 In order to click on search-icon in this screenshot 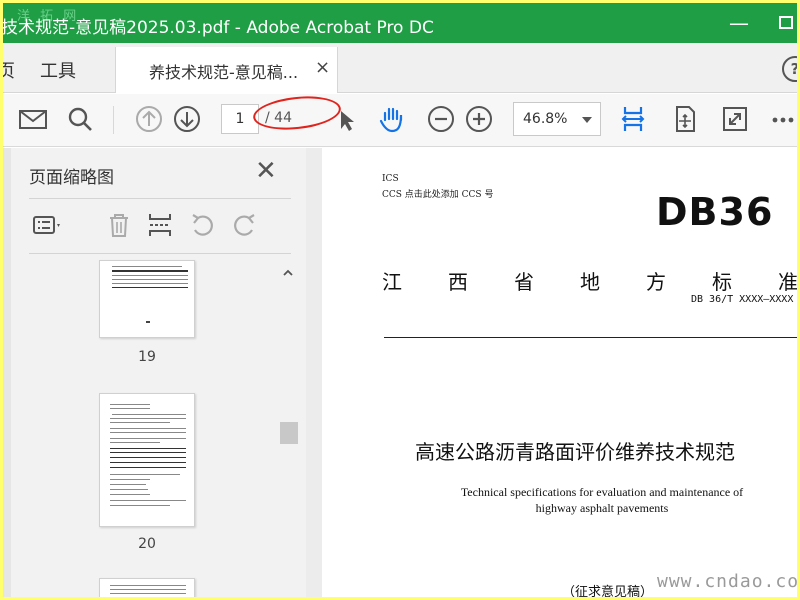, I will do `click(80, 119)`.